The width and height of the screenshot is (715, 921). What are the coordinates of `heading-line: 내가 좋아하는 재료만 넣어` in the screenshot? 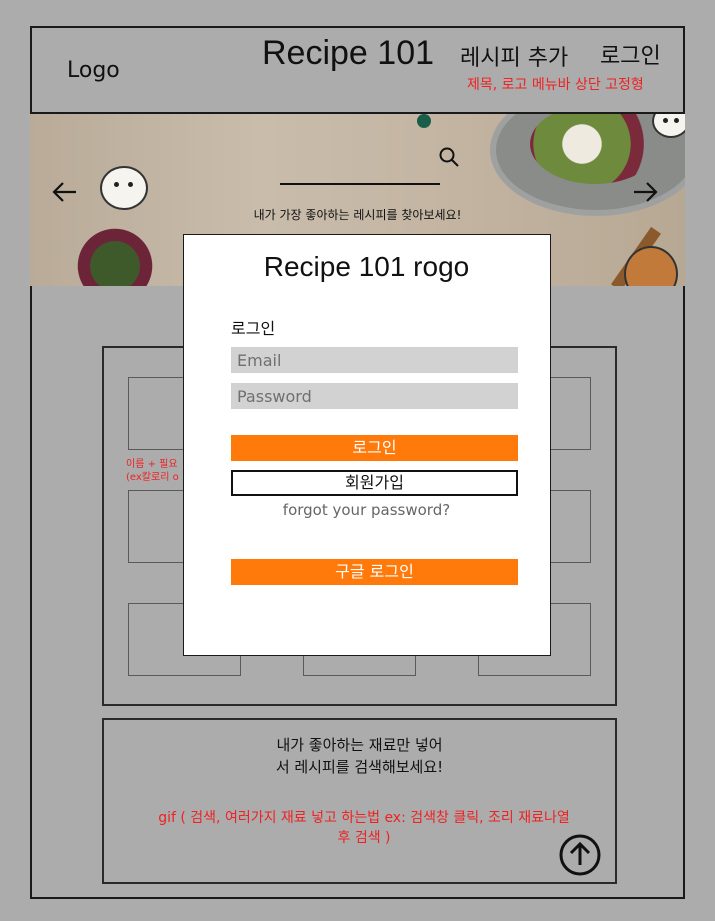 It's located at (359, 745).